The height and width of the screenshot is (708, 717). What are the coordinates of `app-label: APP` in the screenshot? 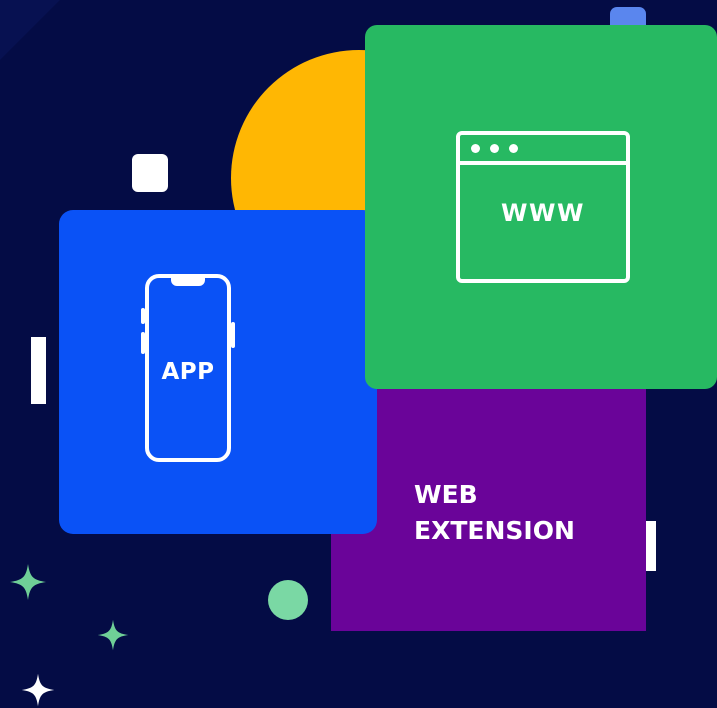 It's located at (188, 372).